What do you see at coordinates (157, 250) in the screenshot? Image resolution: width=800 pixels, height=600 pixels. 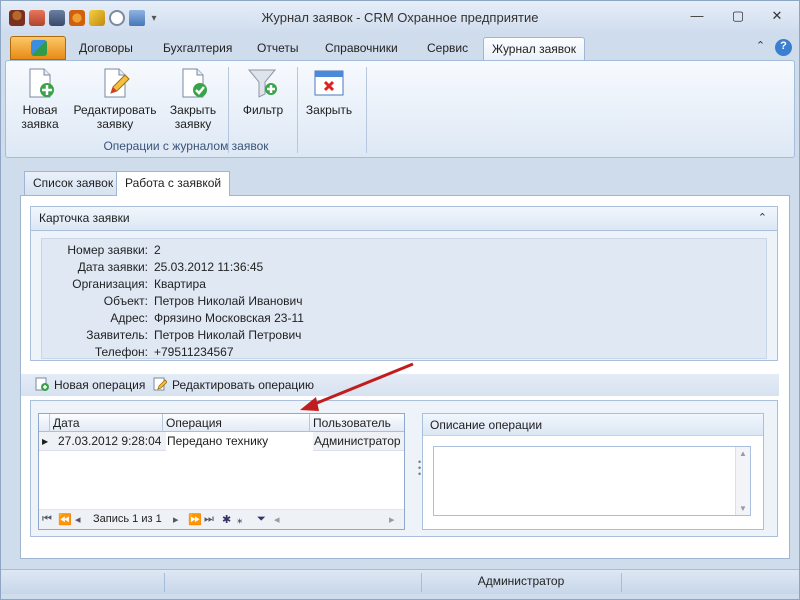 I see `field-value: 2` at bounding box center [157, 250].